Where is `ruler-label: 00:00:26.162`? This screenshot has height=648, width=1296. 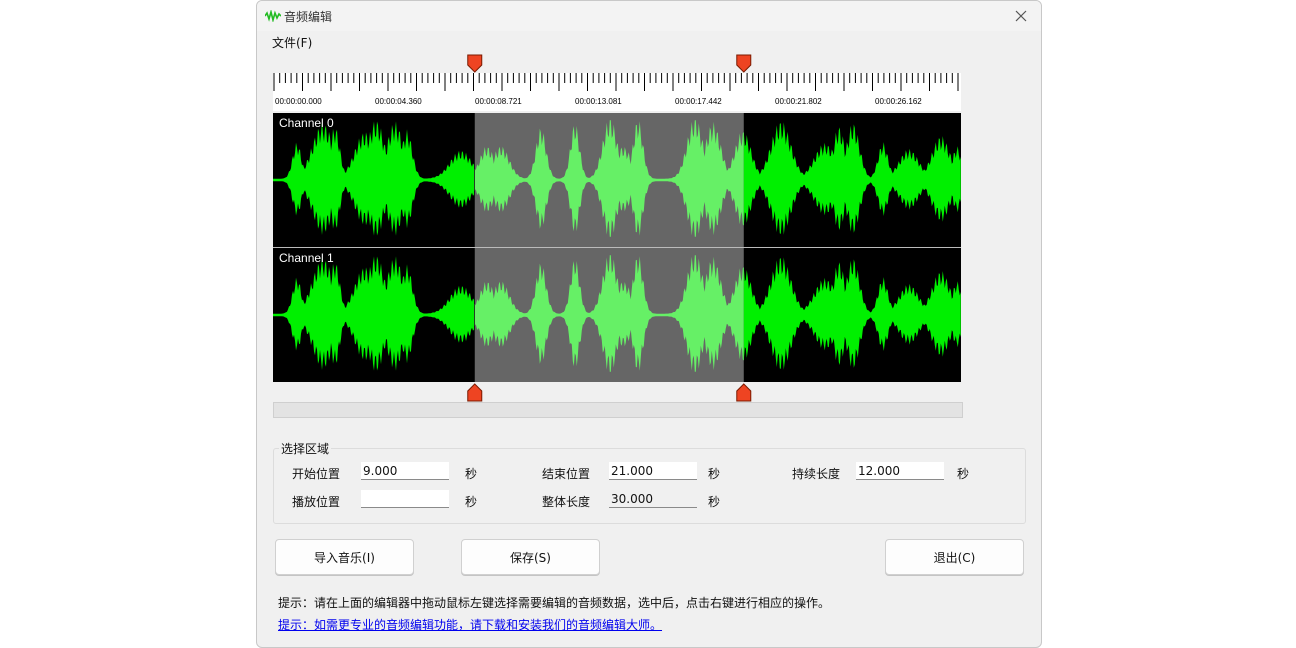 ruler-label: 00:00:26.162 is located at coordinates (898, 101).